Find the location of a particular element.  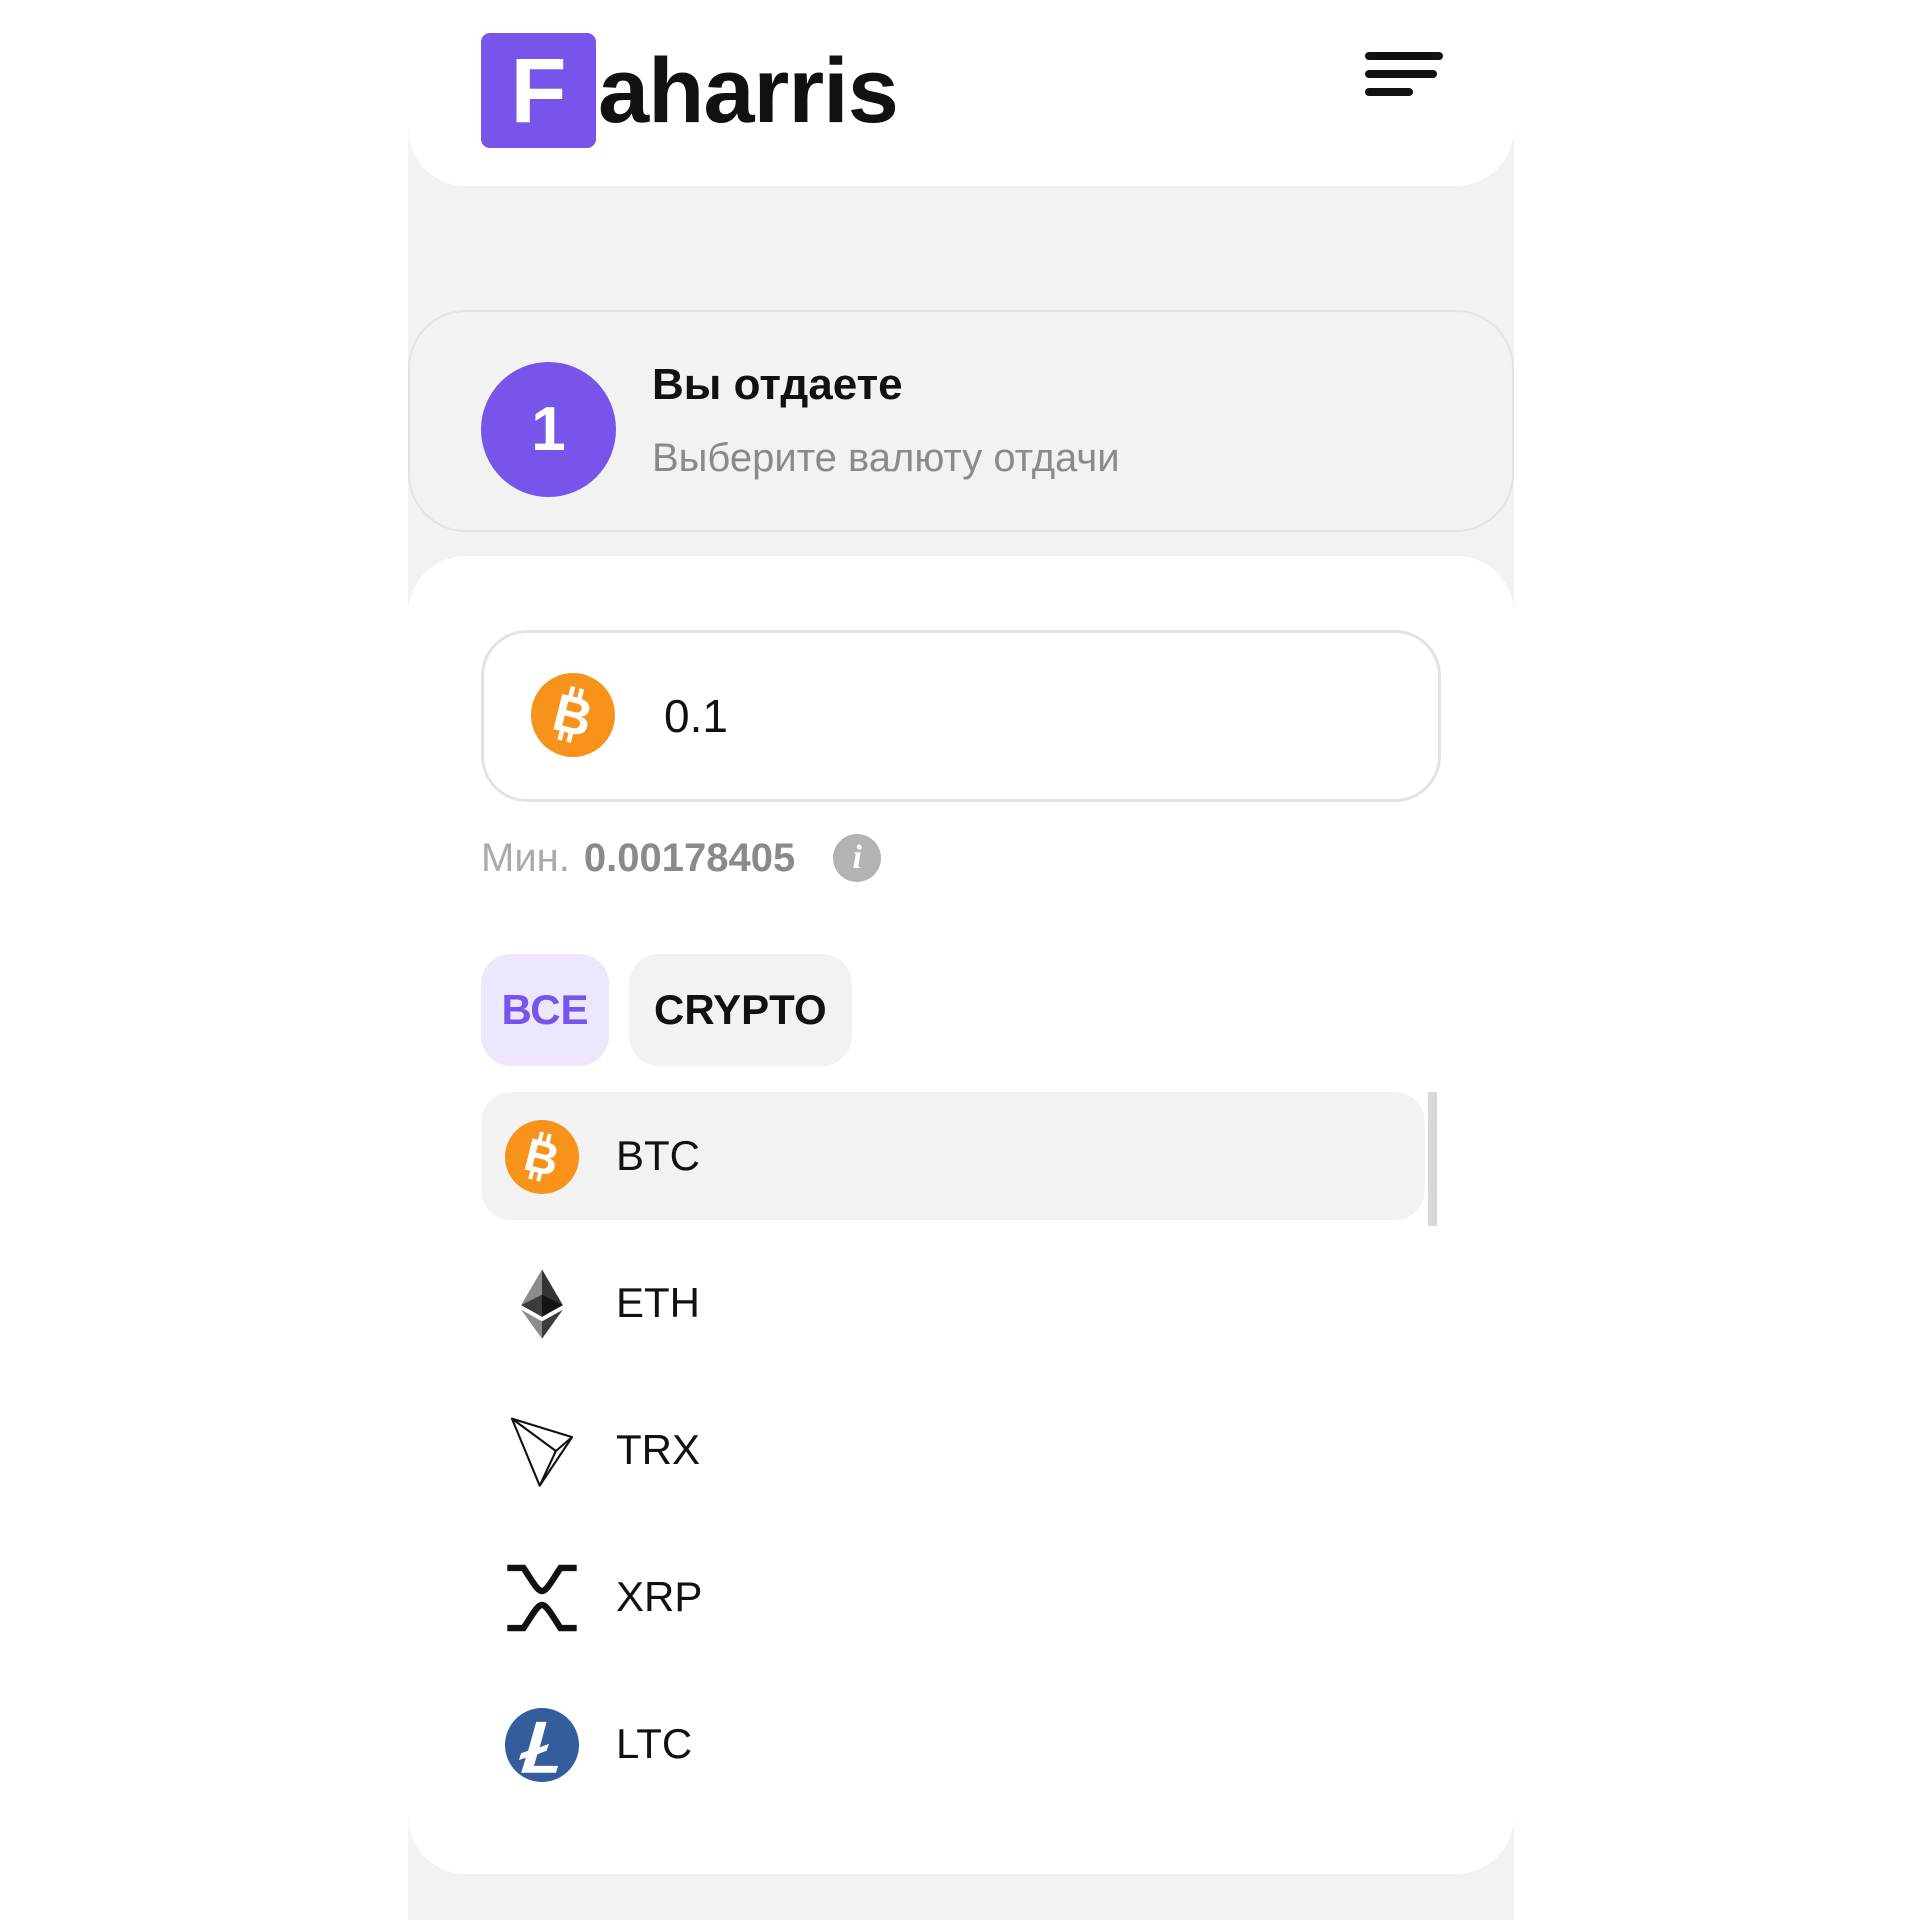

min-amount: Мин. 0.00178405 i is located at coordinates (681, 858).